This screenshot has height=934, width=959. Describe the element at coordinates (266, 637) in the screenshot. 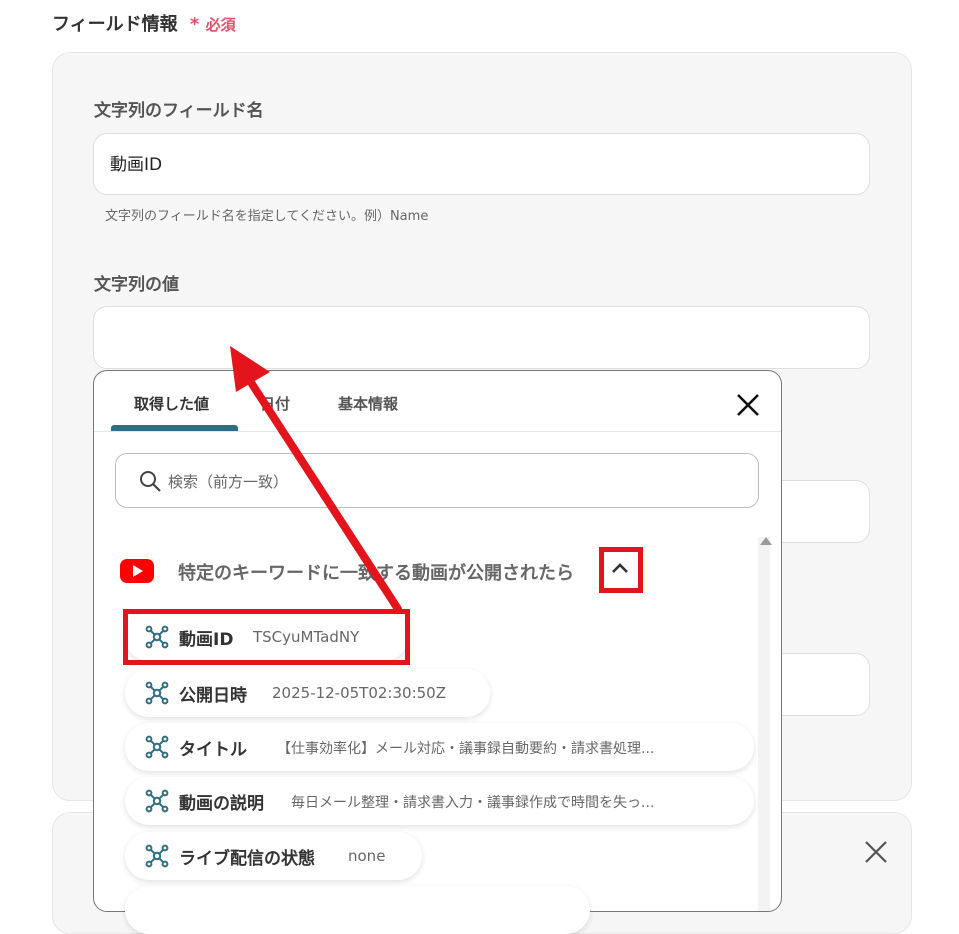

I see `highlight-box-video-id` at that location.